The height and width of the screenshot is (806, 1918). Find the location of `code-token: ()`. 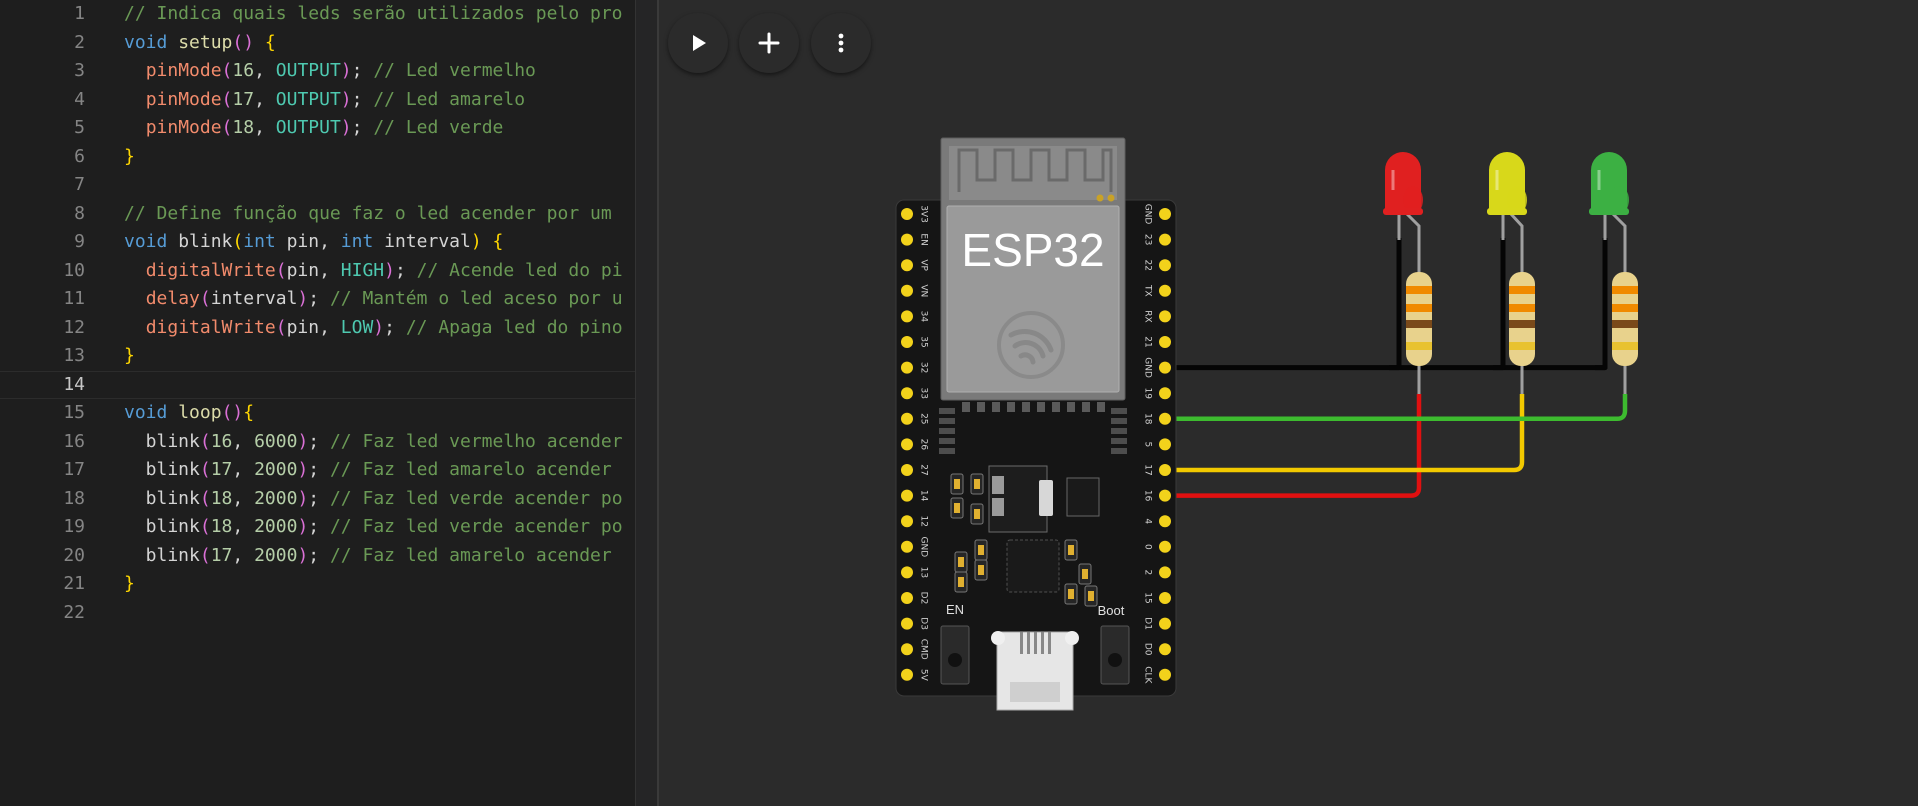

code-token: () is located at coordinates (232, 412).